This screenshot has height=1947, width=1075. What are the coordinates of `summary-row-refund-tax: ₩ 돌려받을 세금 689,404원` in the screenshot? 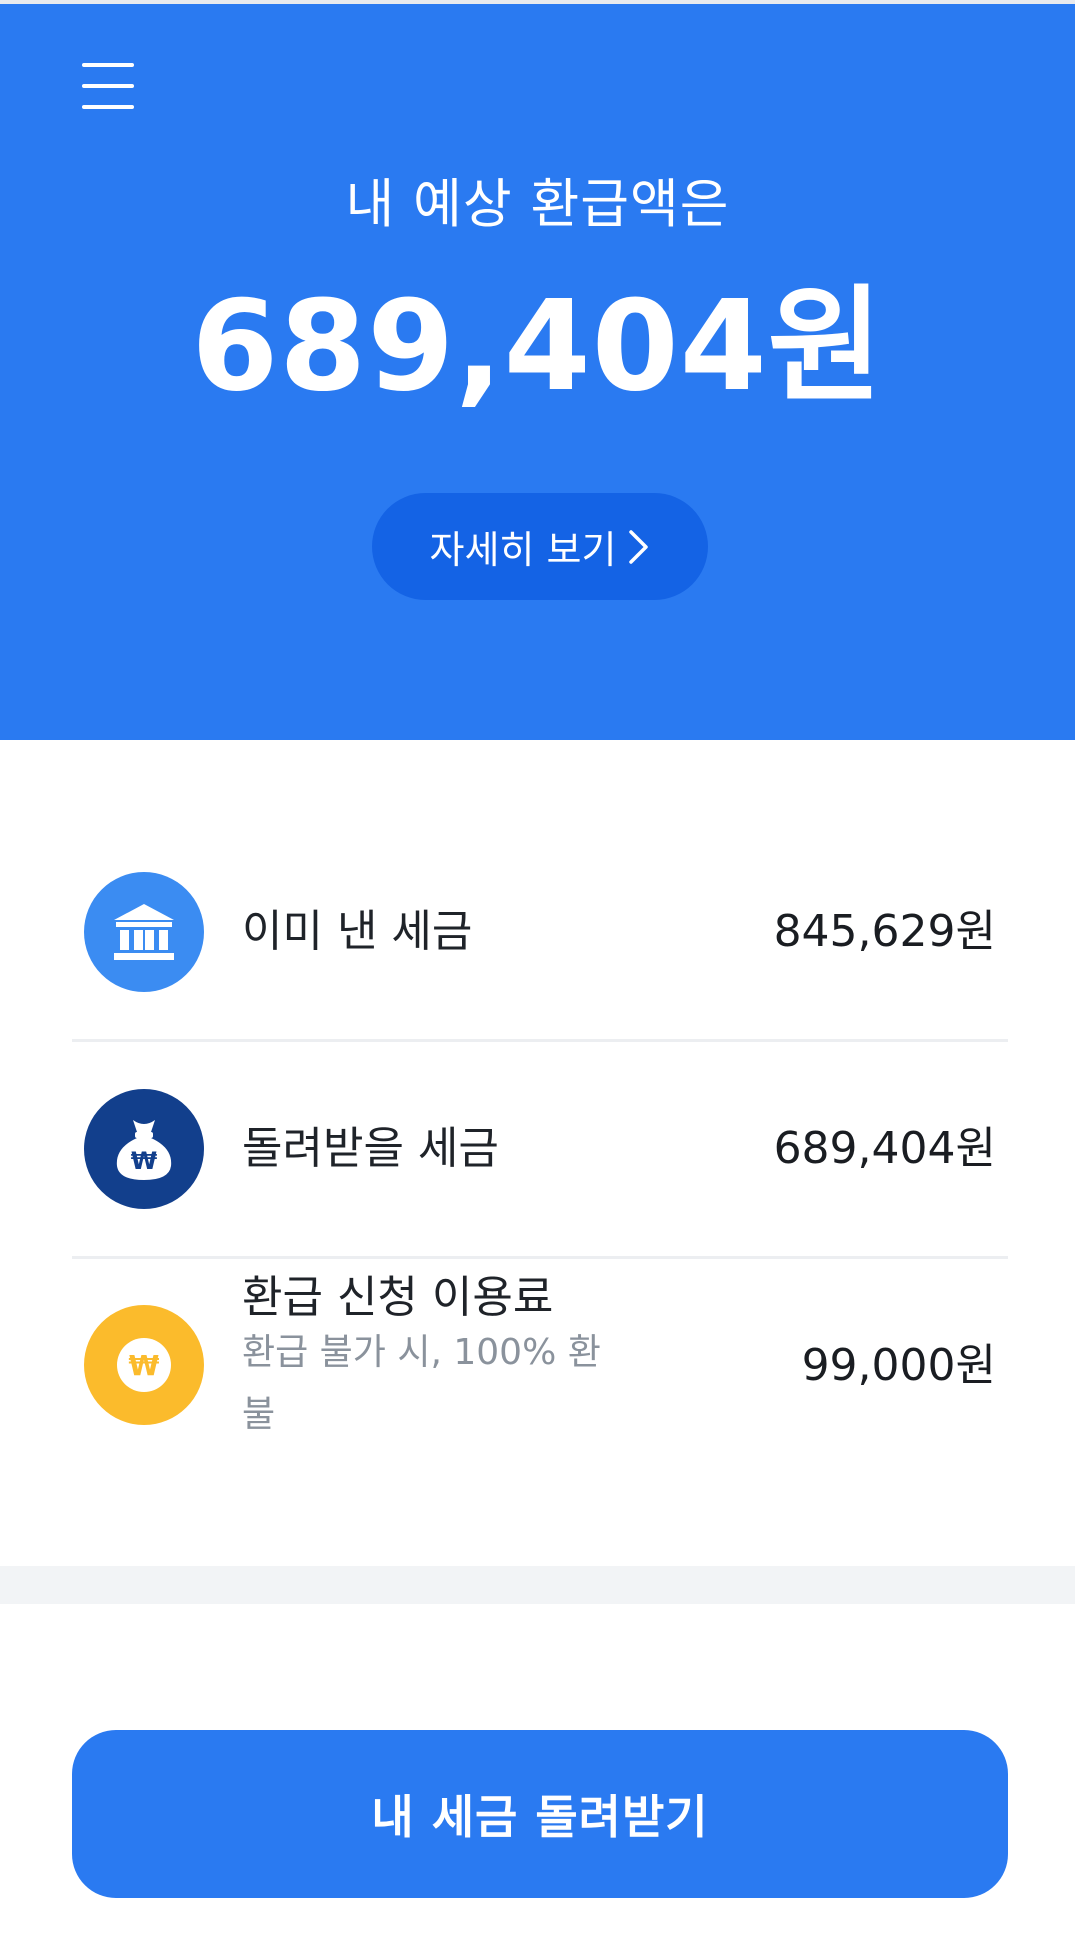 It's located at (540, 1148).